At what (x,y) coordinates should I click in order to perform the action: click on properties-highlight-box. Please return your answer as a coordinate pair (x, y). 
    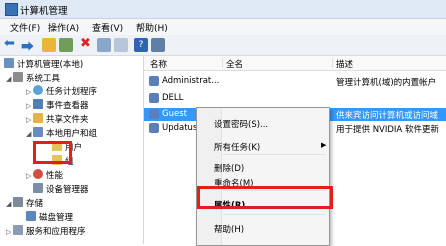
    Looking at the image, I should click on (265, 197).